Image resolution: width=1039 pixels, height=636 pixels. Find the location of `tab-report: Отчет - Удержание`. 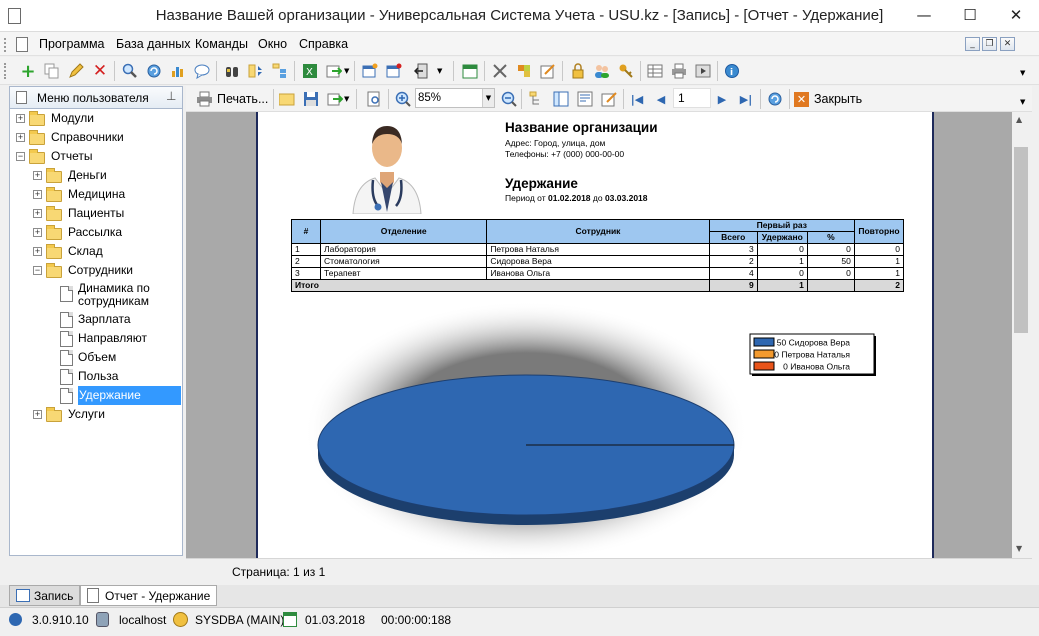

tab-report: Отчет - Удержание is located at coordinates (149, 595).